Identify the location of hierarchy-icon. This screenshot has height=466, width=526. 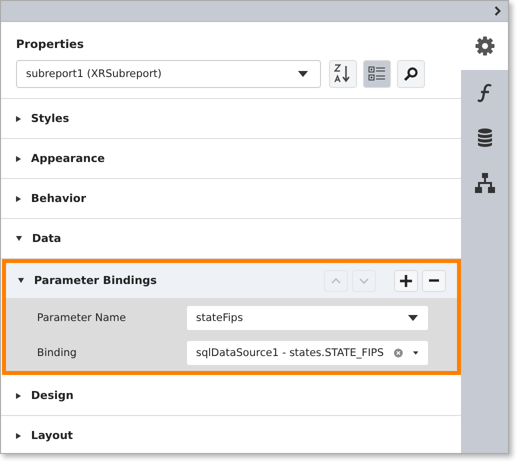
(484, 182).